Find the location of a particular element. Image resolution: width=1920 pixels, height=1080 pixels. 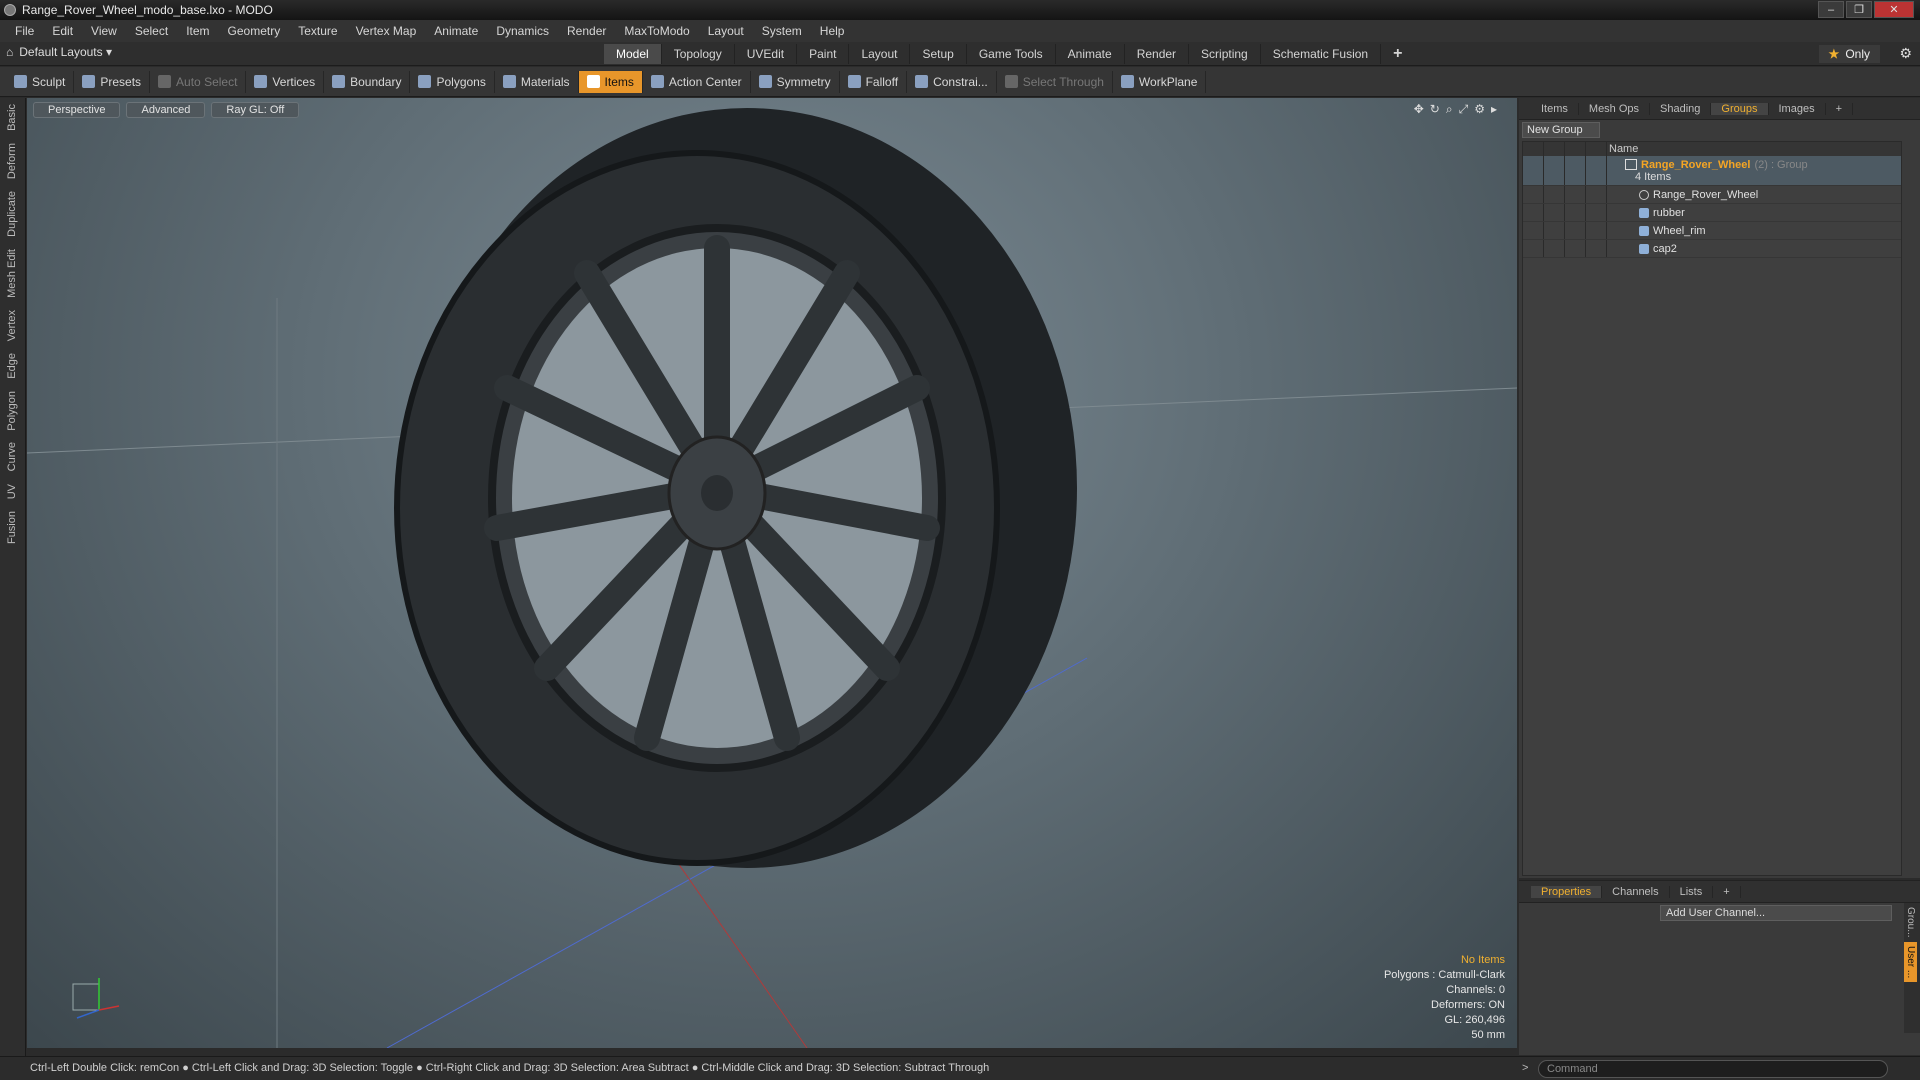

panel-tab-mesh-ops: Mesh Ops is located at coordinates (1615, 108).